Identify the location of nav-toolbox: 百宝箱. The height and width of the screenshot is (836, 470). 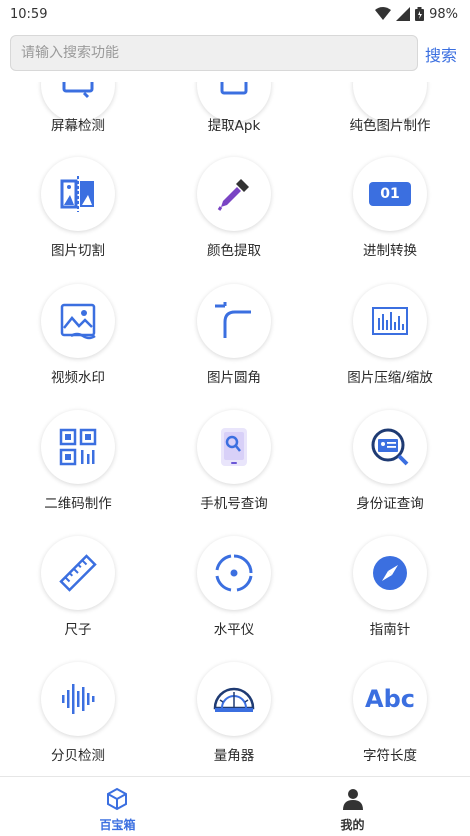
(117, 806).